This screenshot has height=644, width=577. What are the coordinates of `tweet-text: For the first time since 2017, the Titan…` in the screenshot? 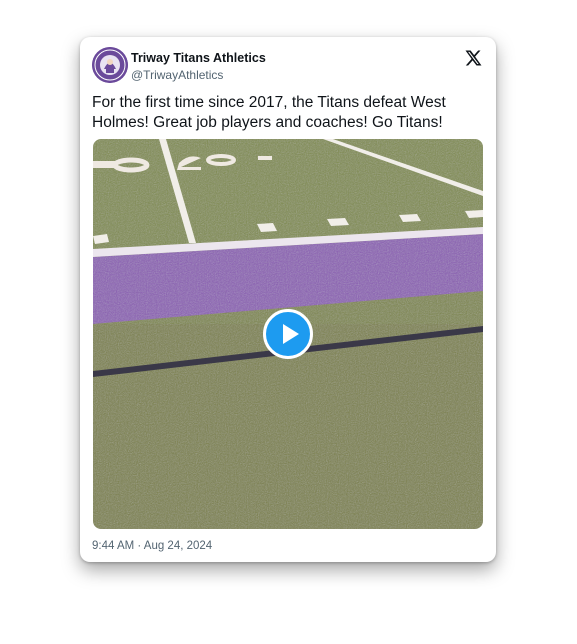 It's located at (269, 112).